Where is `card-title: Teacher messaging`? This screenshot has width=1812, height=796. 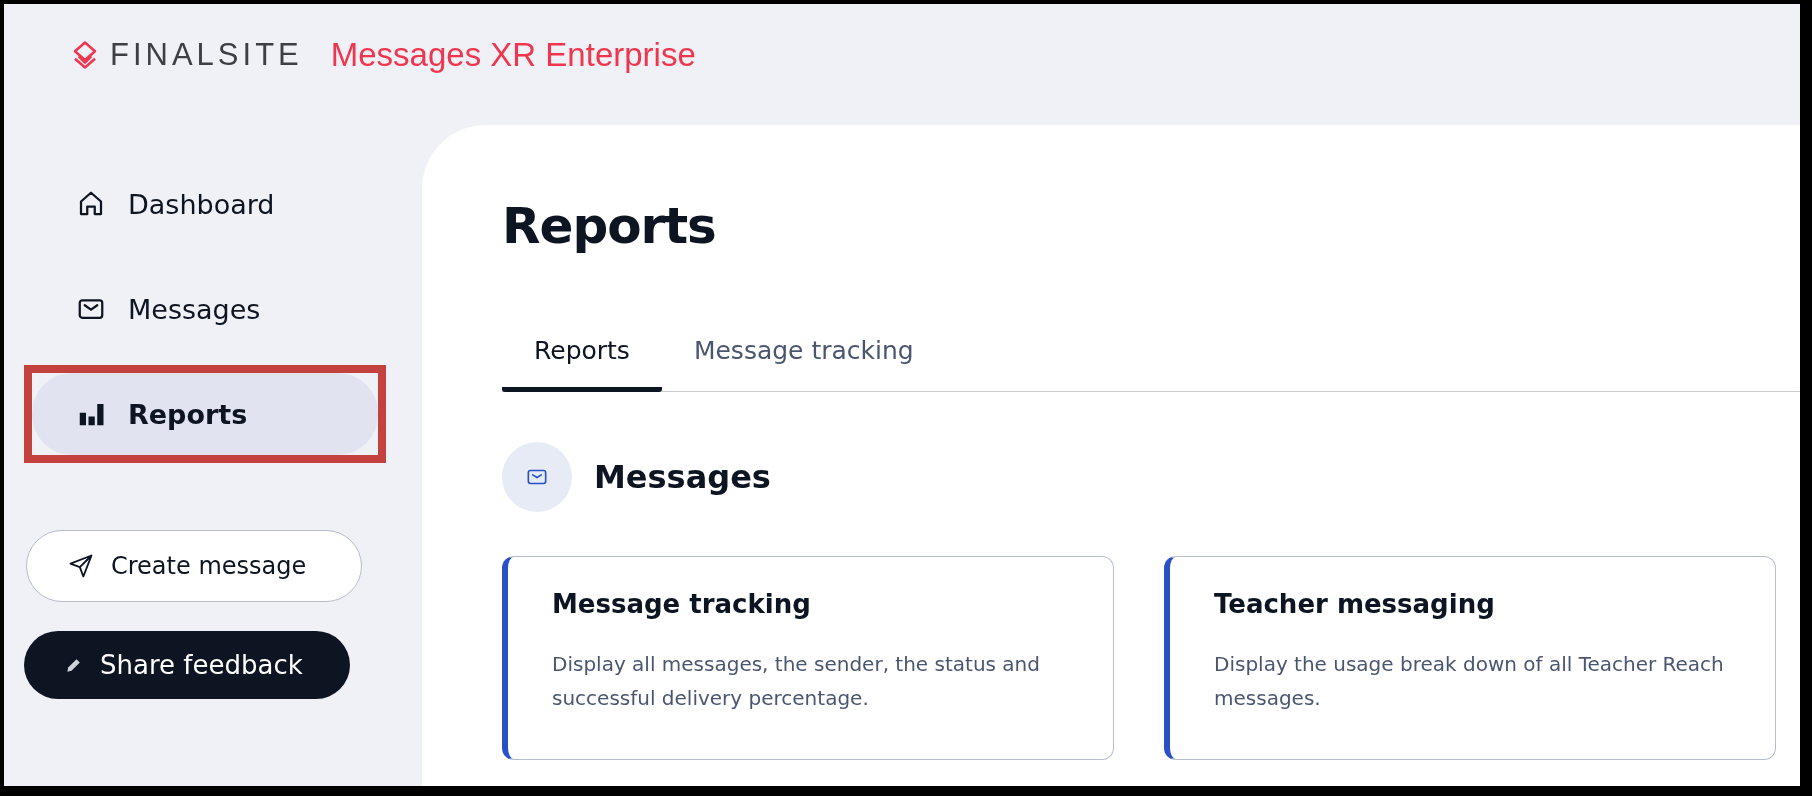 card-title: Teacher messaging is located at coordinates (1355, 603).